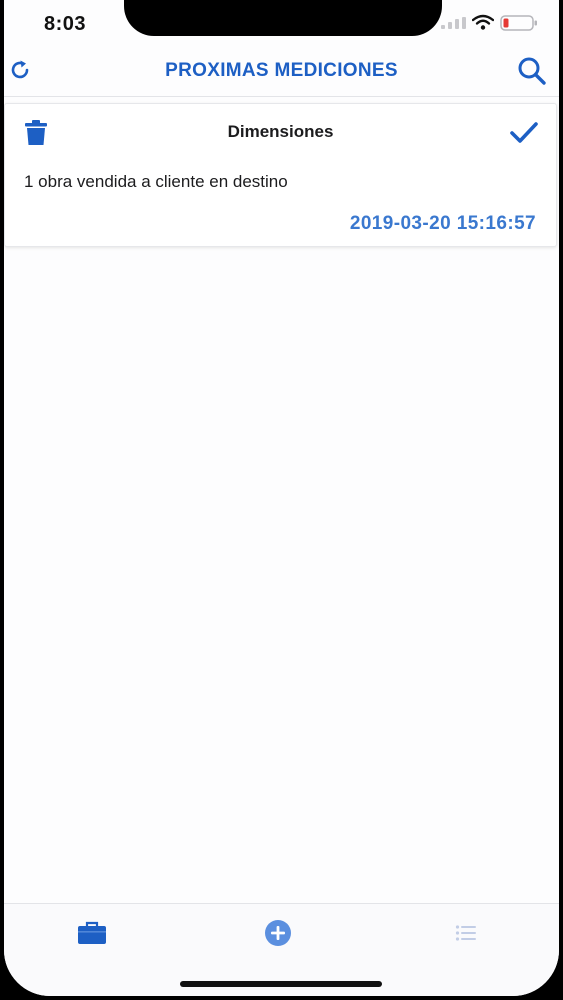 The width and height of the screenshot is (563, 1000). I want to click on signal-icon, so click(453, 23).